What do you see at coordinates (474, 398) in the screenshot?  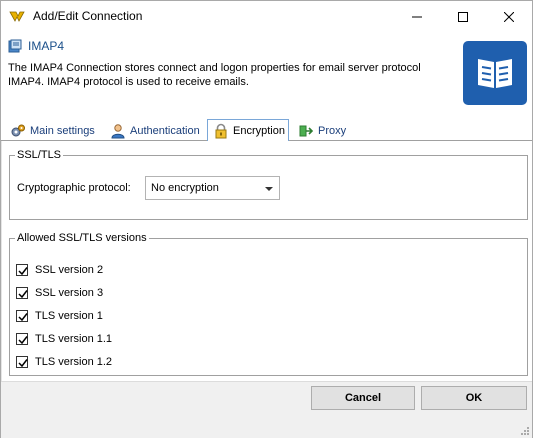 I see `ok-button: OK` at bounding box center [474, 398].